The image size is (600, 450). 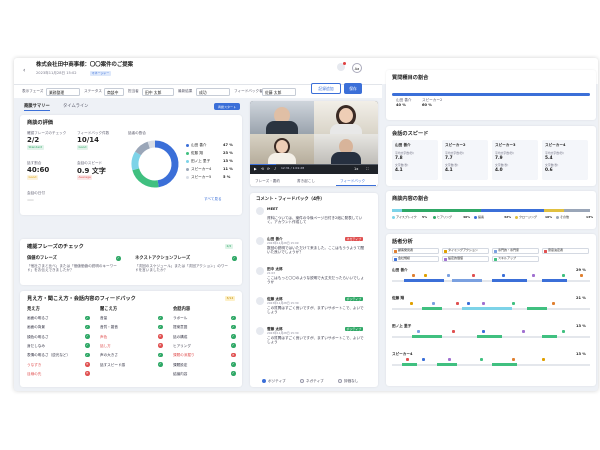 What do you see at coordinates (326, 88) in the screenshot?
I see `add-record-button: 記録追加` at bounding box center [326, 88].